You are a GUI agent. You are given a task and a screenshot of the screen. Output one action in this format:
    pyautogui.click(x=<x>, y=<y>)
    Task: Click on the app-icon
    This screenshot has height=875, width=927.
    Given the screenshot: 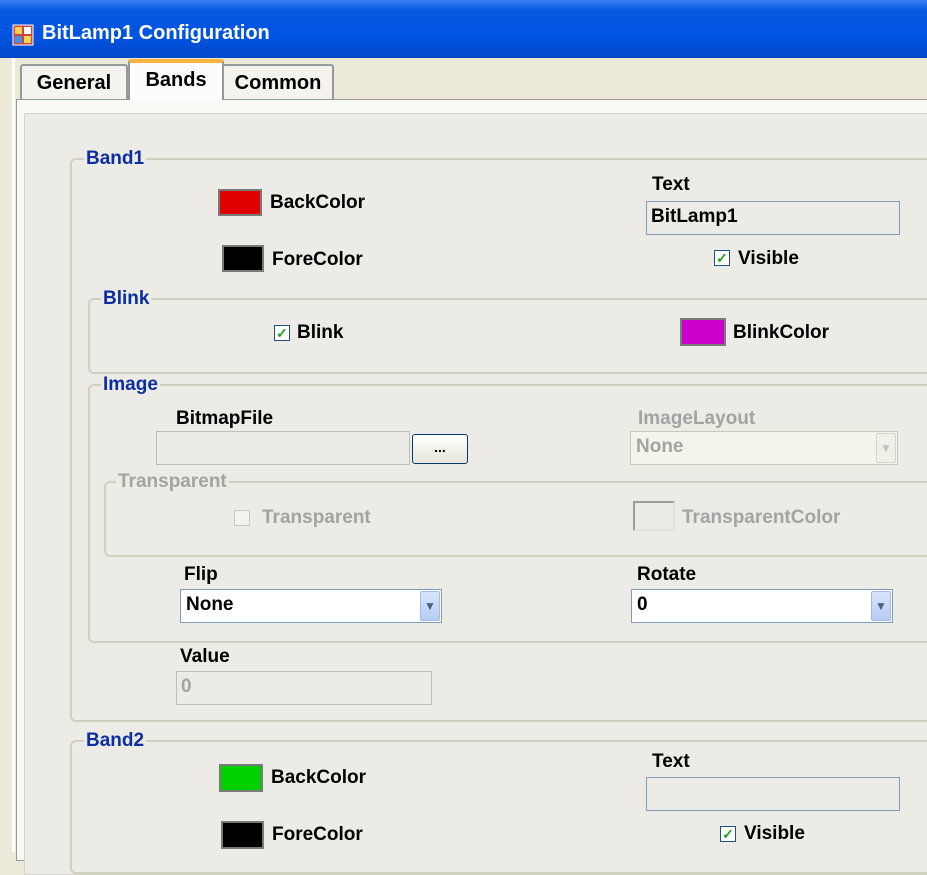 What is the action you would take?
    pyautogui.click(x=23, y=35)
    